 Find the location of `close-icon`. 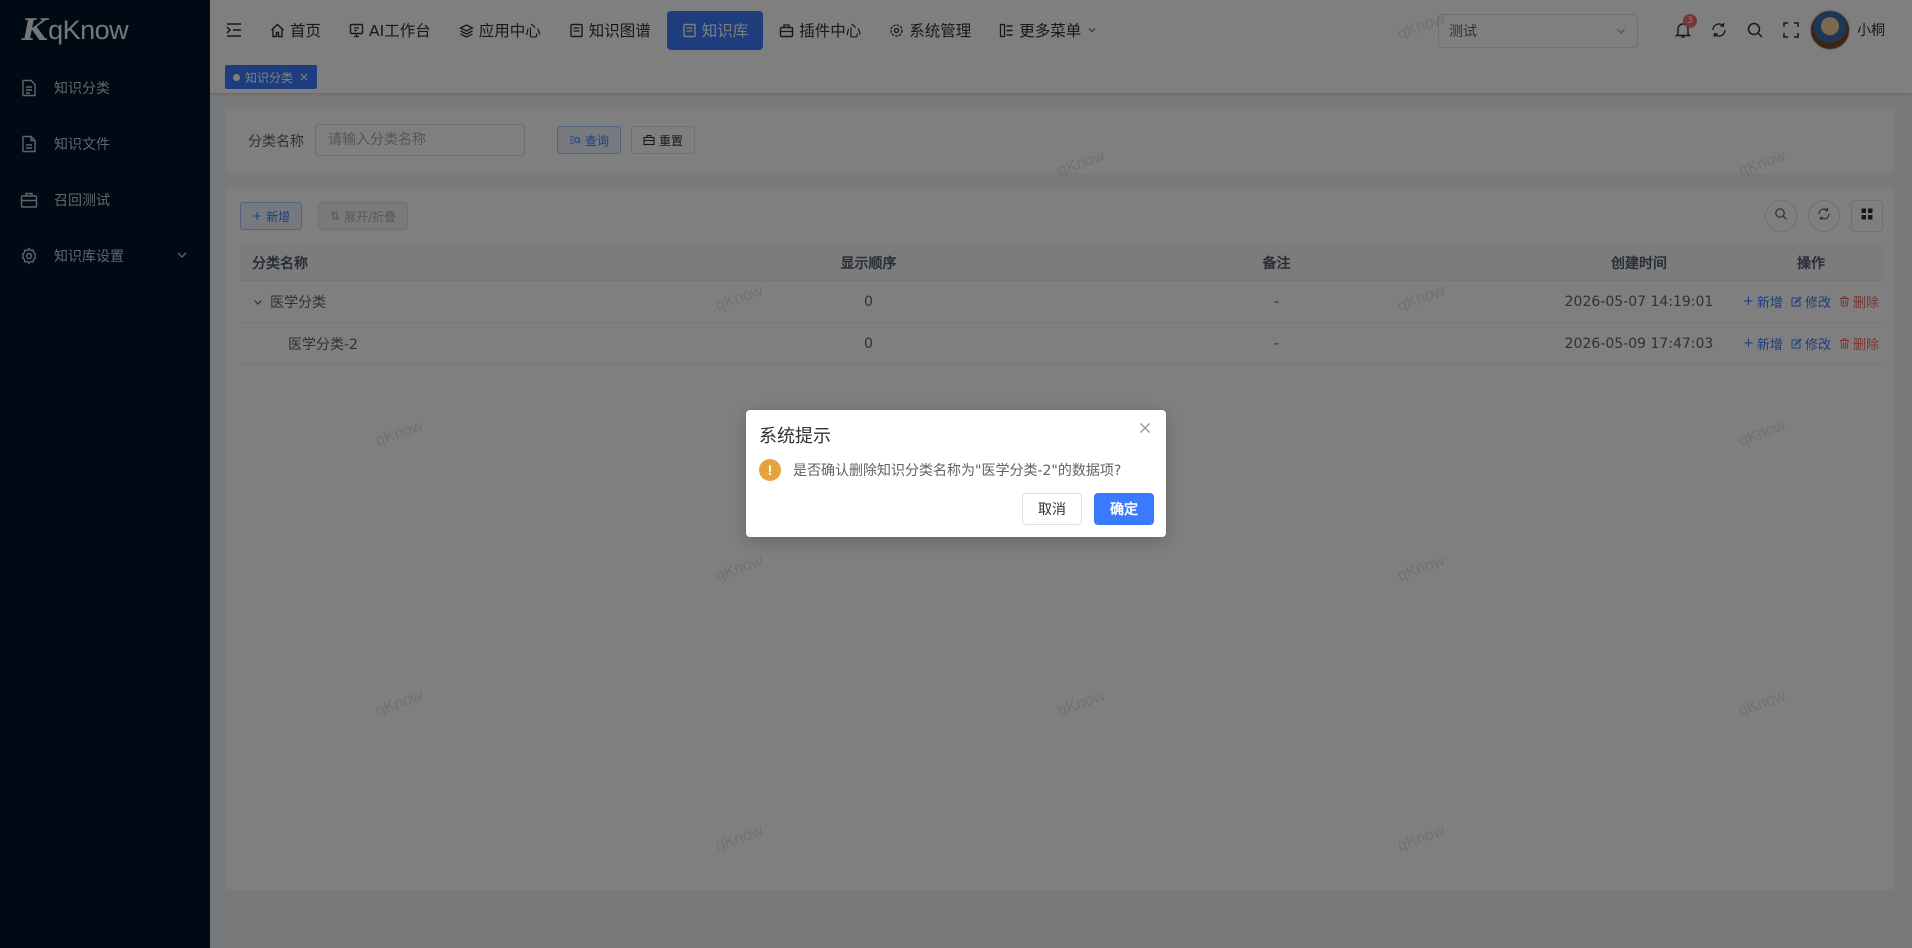

close-icon is located at coordinates (1145, 428).